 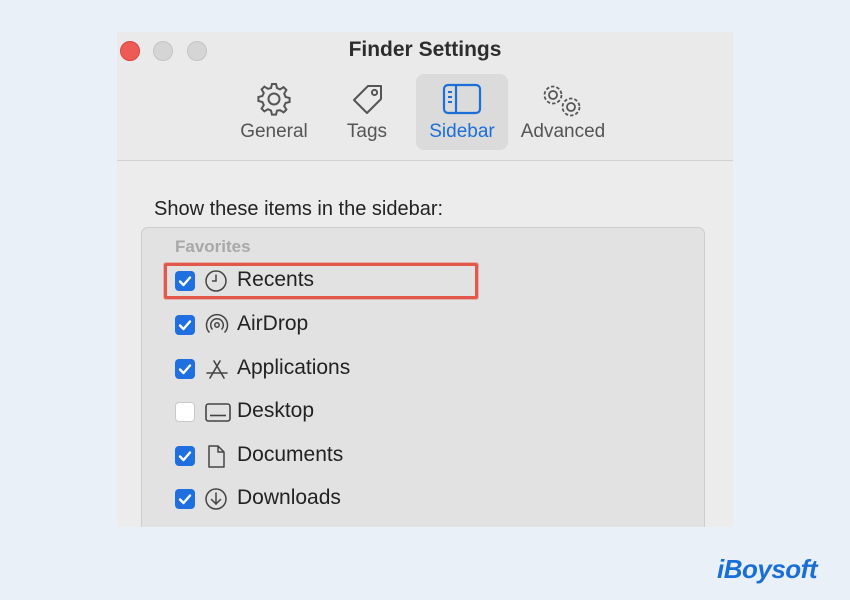 I want to click on desktop-icon, so click(x=218, y=414).